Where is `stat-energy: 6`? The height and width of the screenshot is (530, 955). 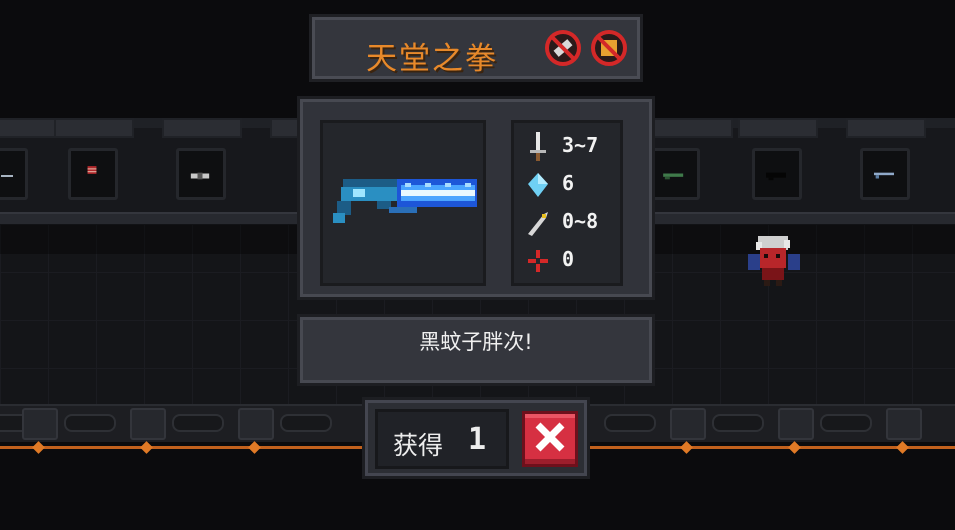 stat-energy: 6 is located at coordinates (571, 184).